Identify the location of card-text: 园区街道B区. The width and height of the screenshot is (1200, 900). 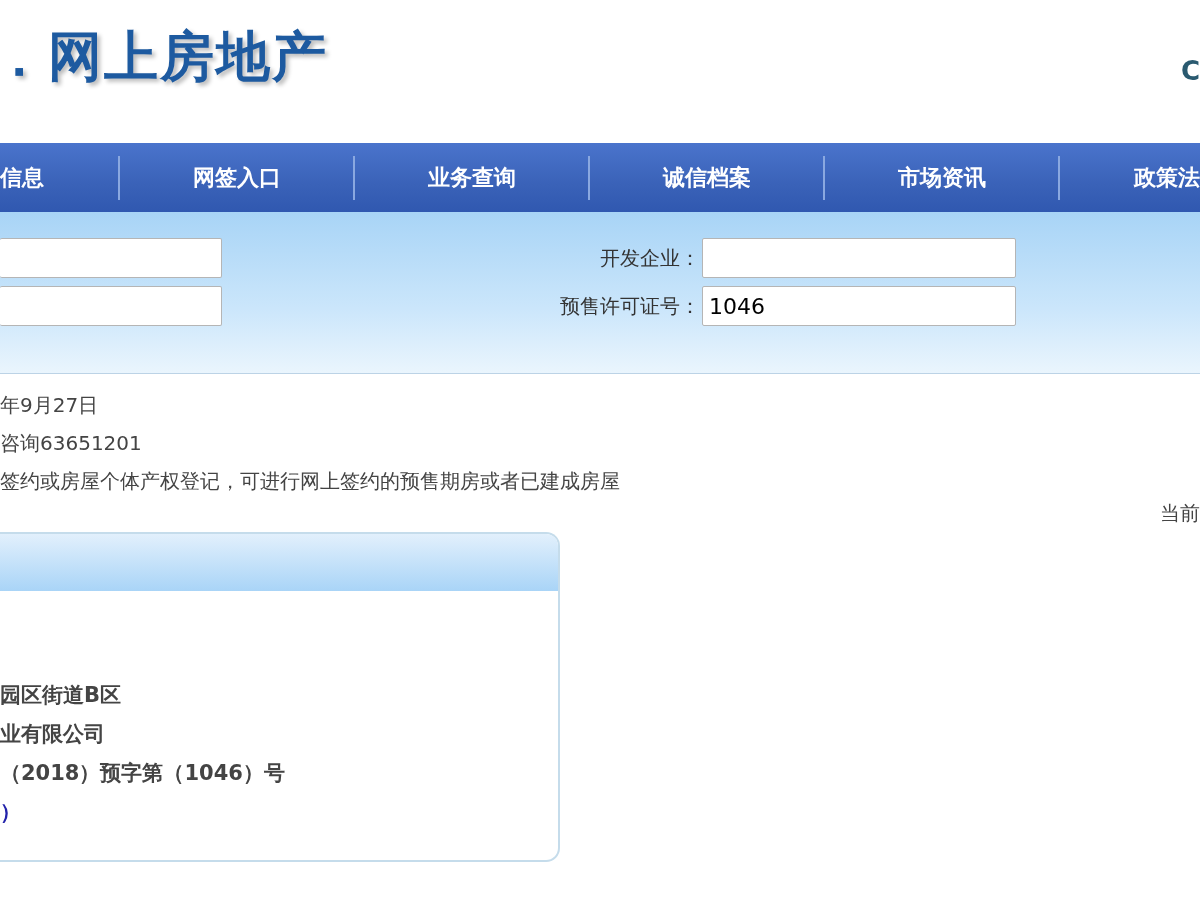
(61, 695).